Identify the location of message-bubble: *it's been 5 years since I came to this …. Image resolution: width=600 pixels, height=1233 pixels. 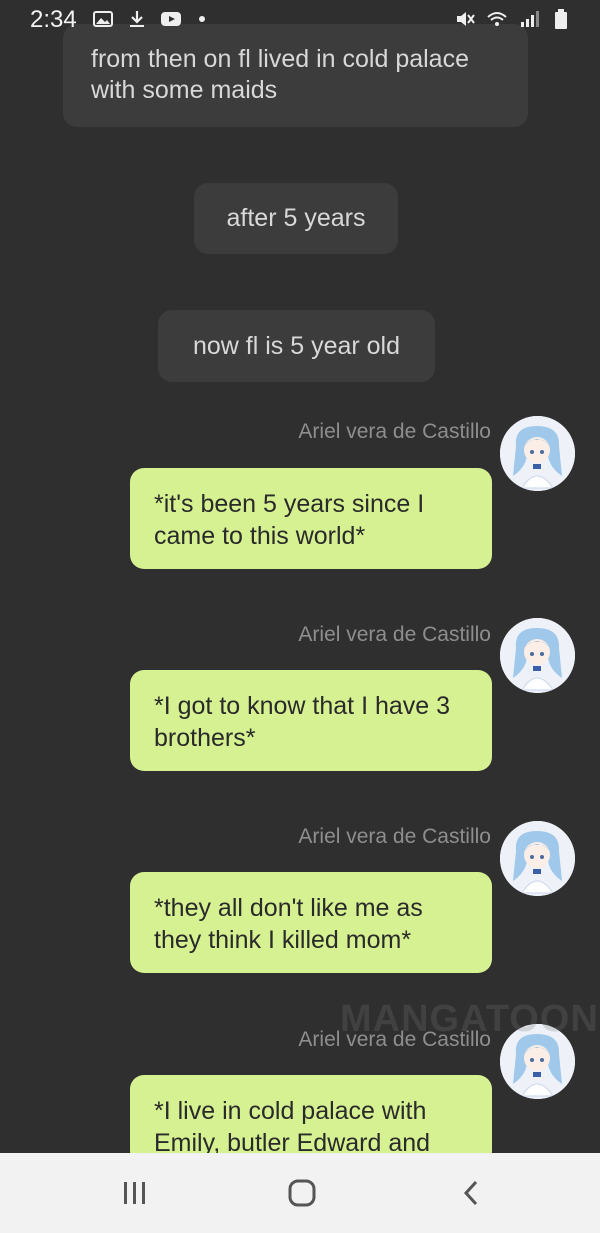
(311, 518).